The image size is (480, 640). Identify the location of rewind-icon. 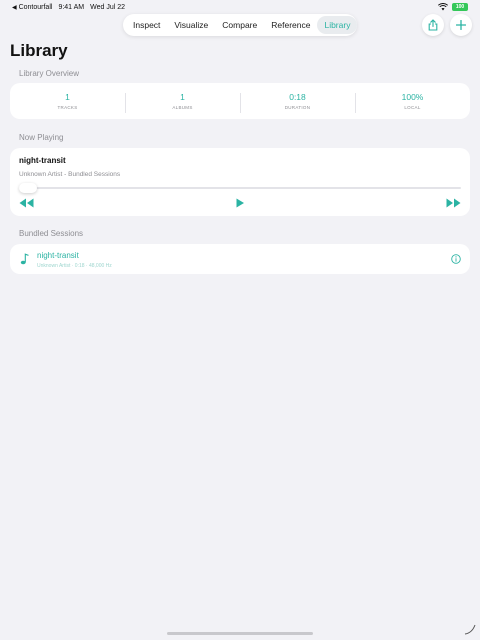
(26, 203).